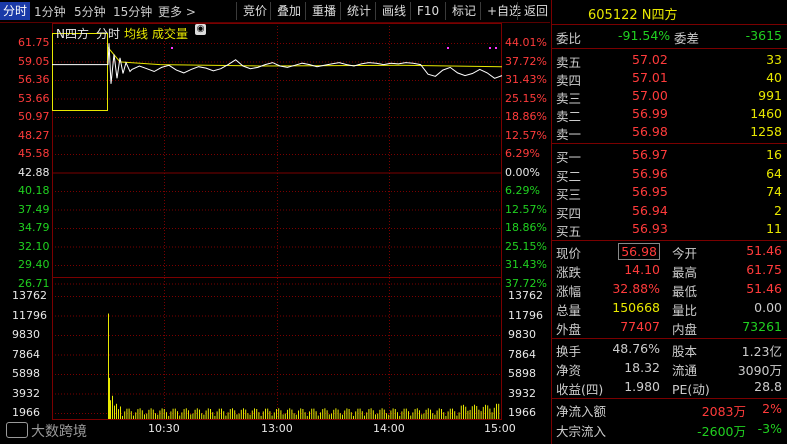  Describe the element at coordinates (569, 272) in the screenshot. I see `quote-label: 涨跌` at that location.